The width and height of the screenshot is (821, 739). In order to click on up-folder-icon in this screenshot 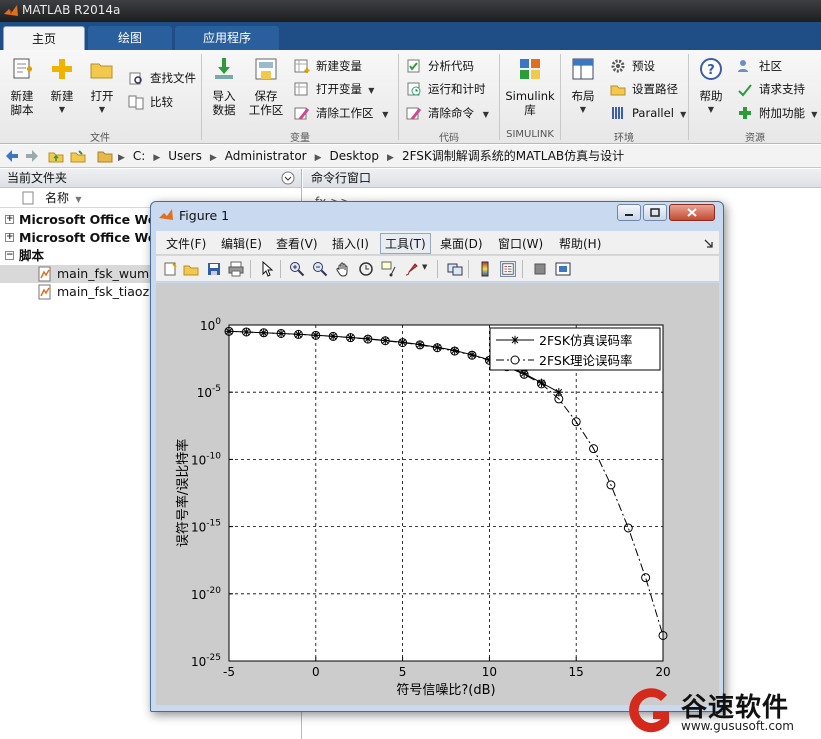, I will do `click(56, 156)`.